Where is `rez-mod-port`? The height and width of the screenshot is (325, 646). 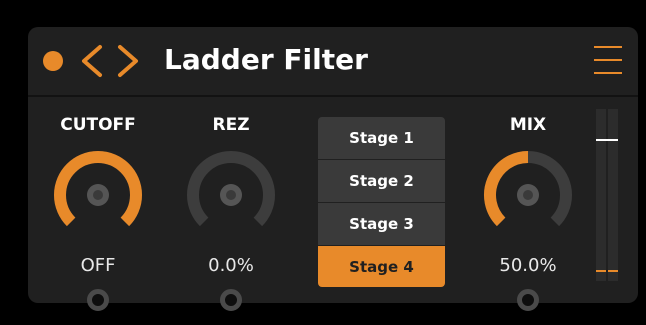
rez-mod-port is located at coordinates (231, 300).